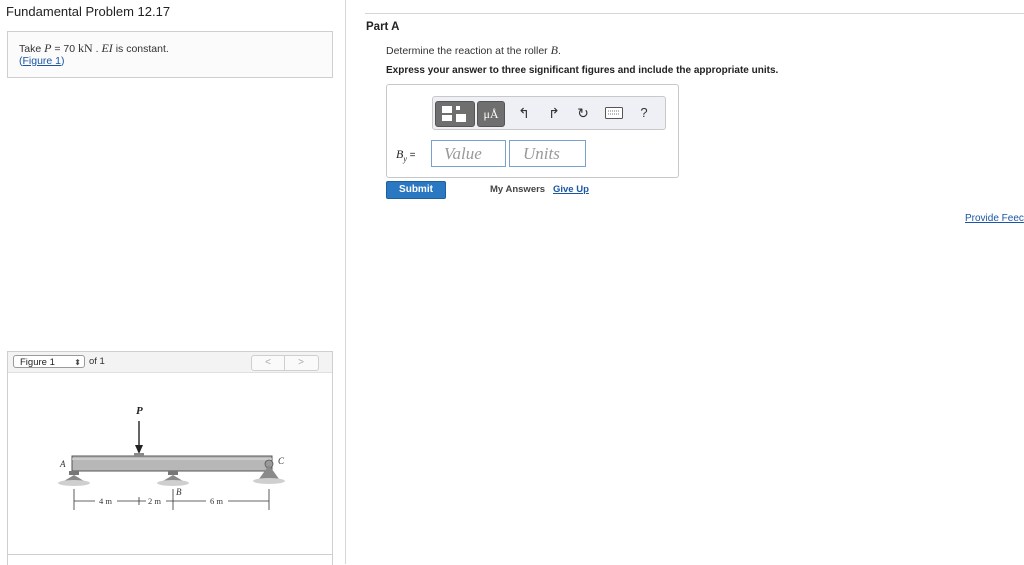 The width and height of the screenshot is (1024, 565). I want to click on math-toolbar: μÅ ↰ ↱ ↻ ?, so click(549, 113).